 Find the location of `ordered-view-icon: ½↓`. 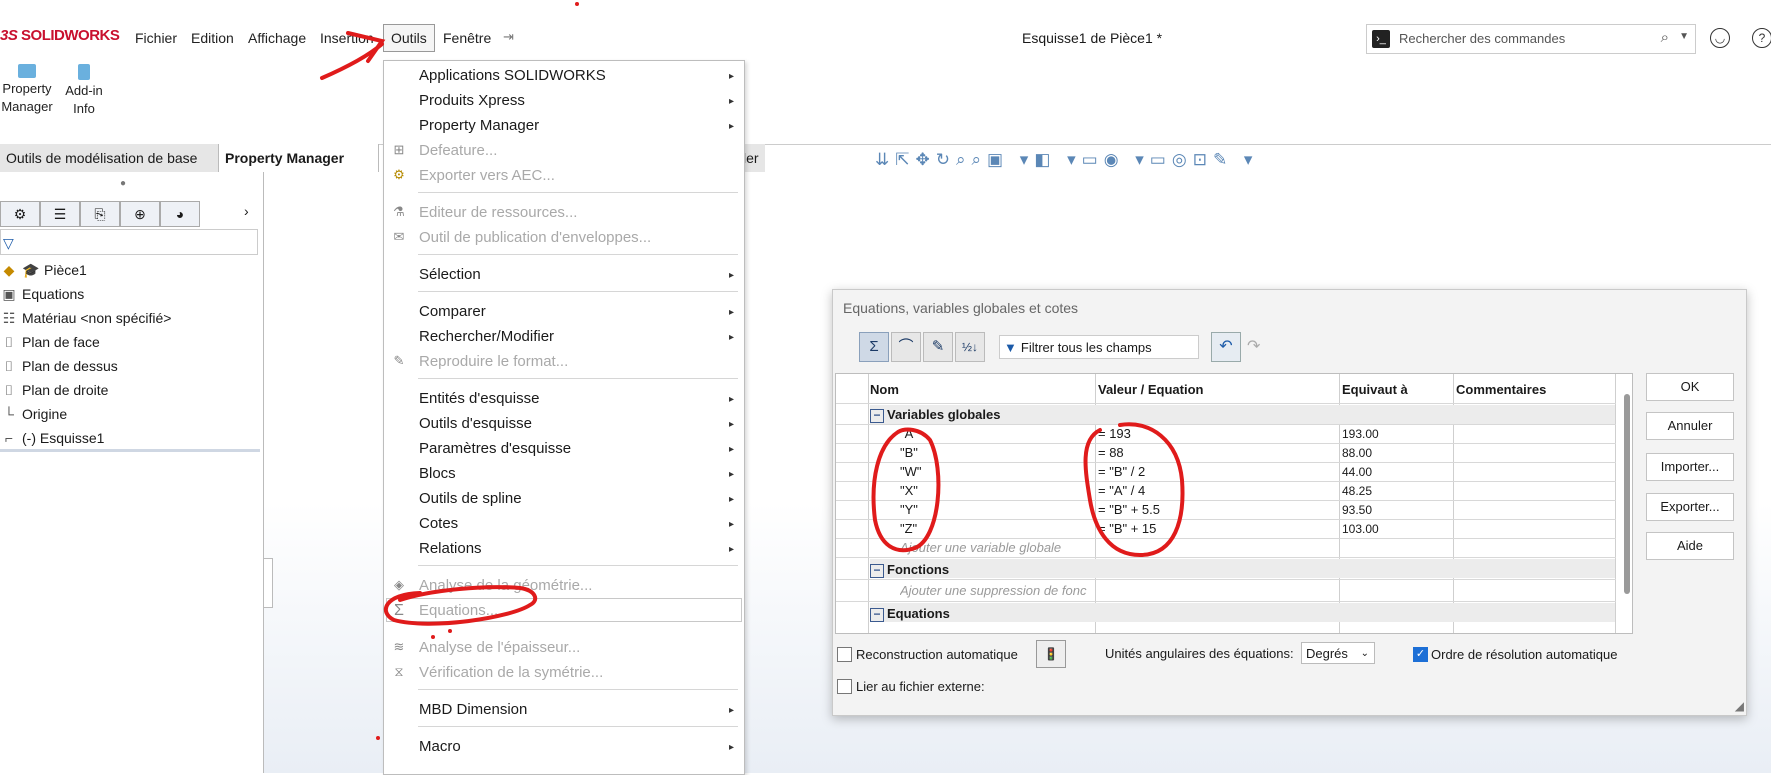

ordered-view-icon: ½↓ is located at coordinates (970, 347).